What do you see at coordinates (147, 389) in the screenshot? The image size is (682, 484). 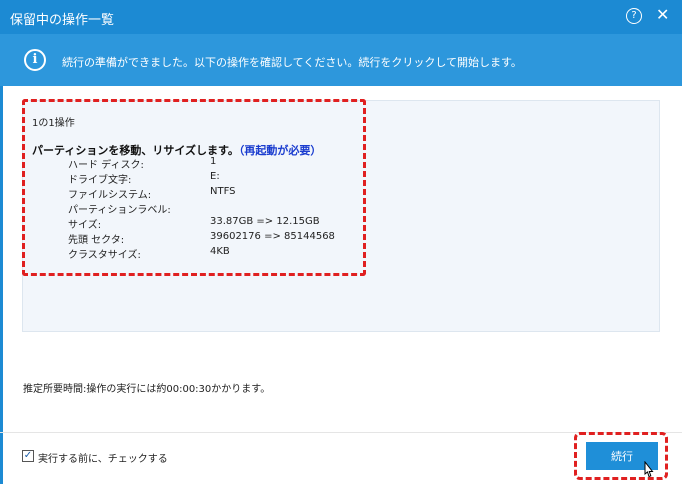 I see `estimated-time: 推定所要時間:操作の実行には約00:00:30かかります。` at bounding box center [147, 389].